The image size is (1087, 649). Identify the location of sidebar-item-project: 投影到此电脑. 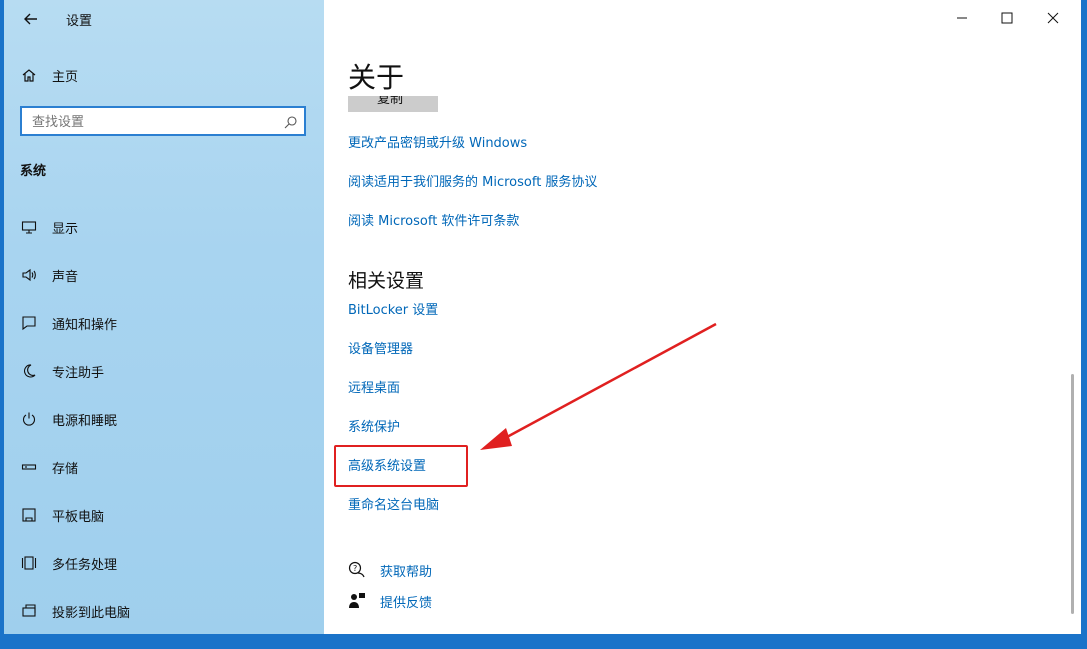
(164, 611).